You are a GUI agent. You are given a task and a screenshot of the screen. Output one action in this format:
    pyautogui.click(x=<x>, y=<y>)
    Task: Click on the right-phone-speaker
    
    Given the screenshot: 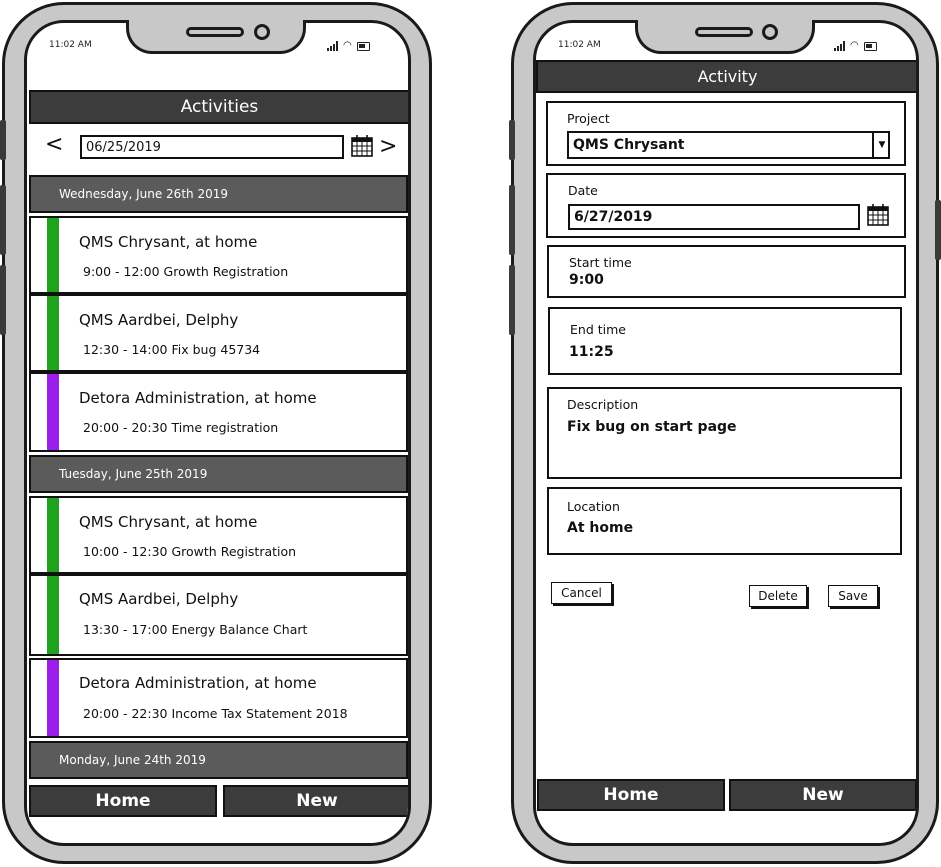 What is the action you would take?
    pyautogui.click(x=724, y=32)
    